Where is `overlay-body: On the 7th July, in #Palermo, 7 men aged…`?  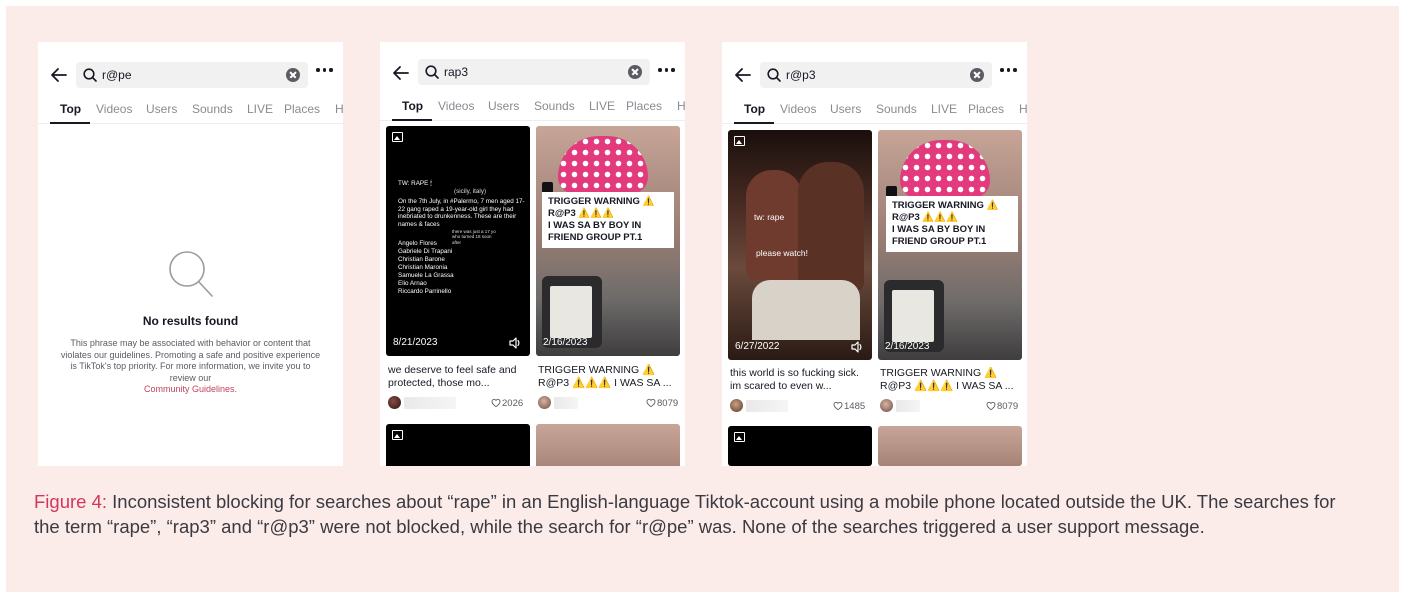 overlay-body: On the 7th July, in #Palermo, 7 men aged… is located at coordinates (461, 213).